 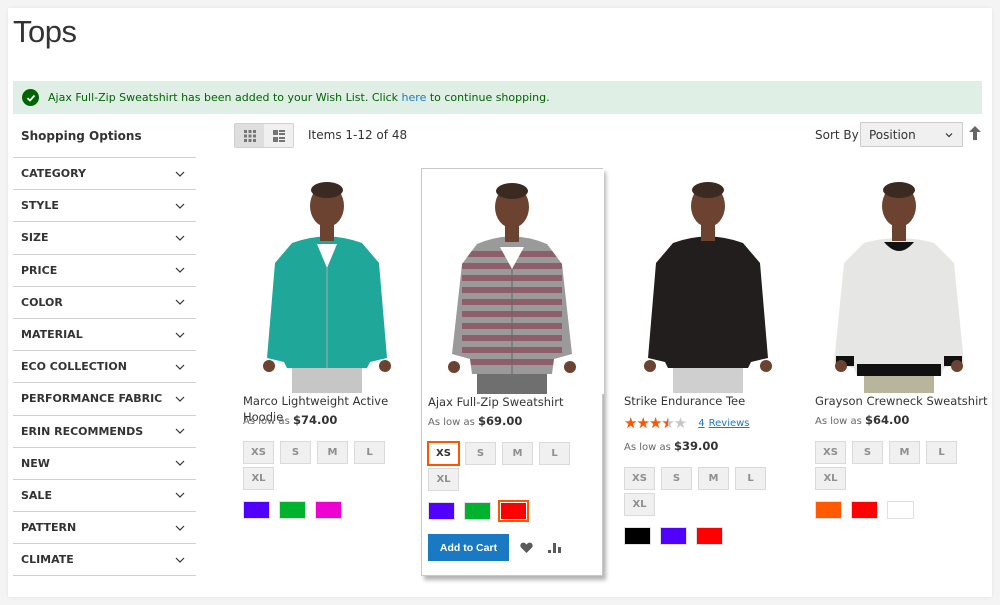 What do you see at coordinates (887, 420) in the screenshot?
I see `price-value: $64.00` at bounding box center [887, 420].